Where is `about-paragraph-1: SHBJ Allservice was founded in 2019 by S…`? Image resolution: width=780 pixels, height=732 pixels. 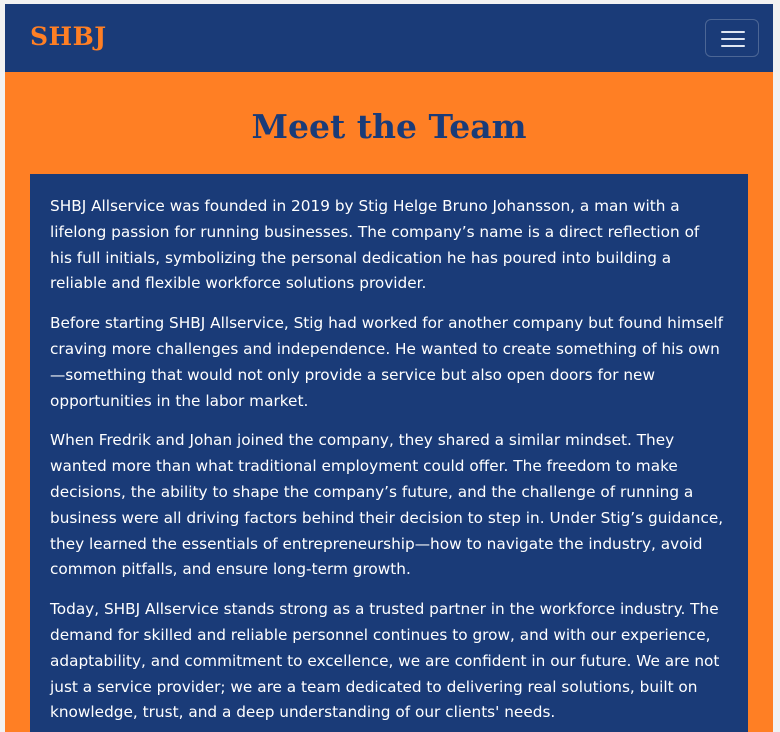 about-paragraph-1: SHBJ Allservice was founded in 2019 by S… is located at coordinates (375, 245).